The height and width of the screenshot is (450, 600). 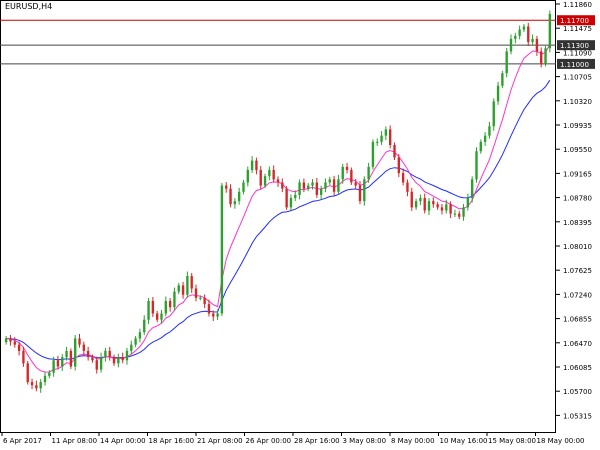 I want to click on time-tick-label: 18 May 00:00, so click(x=561, y=441).